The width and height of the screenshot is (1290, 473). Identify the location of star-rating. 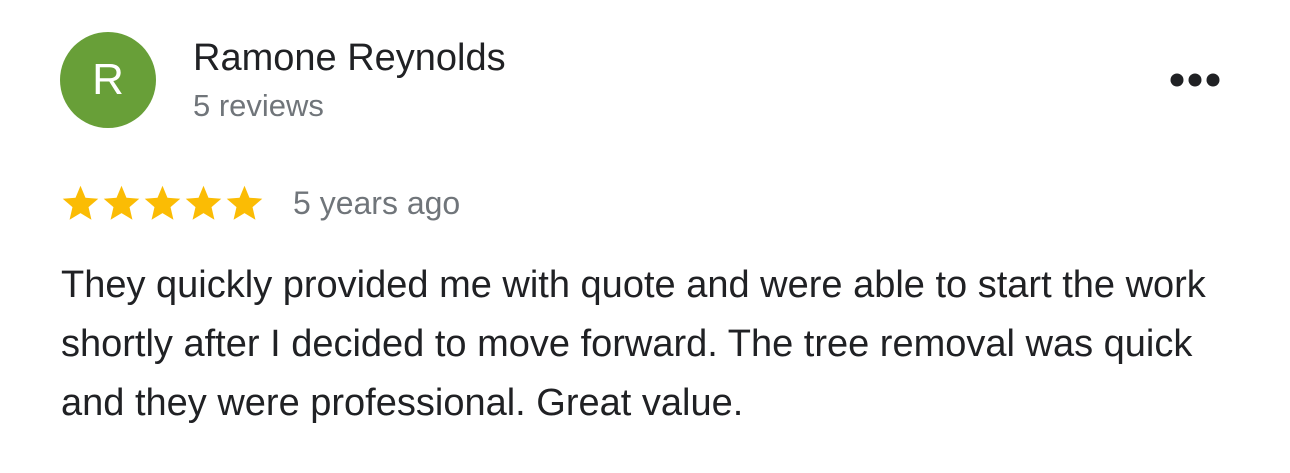
(162, 203).